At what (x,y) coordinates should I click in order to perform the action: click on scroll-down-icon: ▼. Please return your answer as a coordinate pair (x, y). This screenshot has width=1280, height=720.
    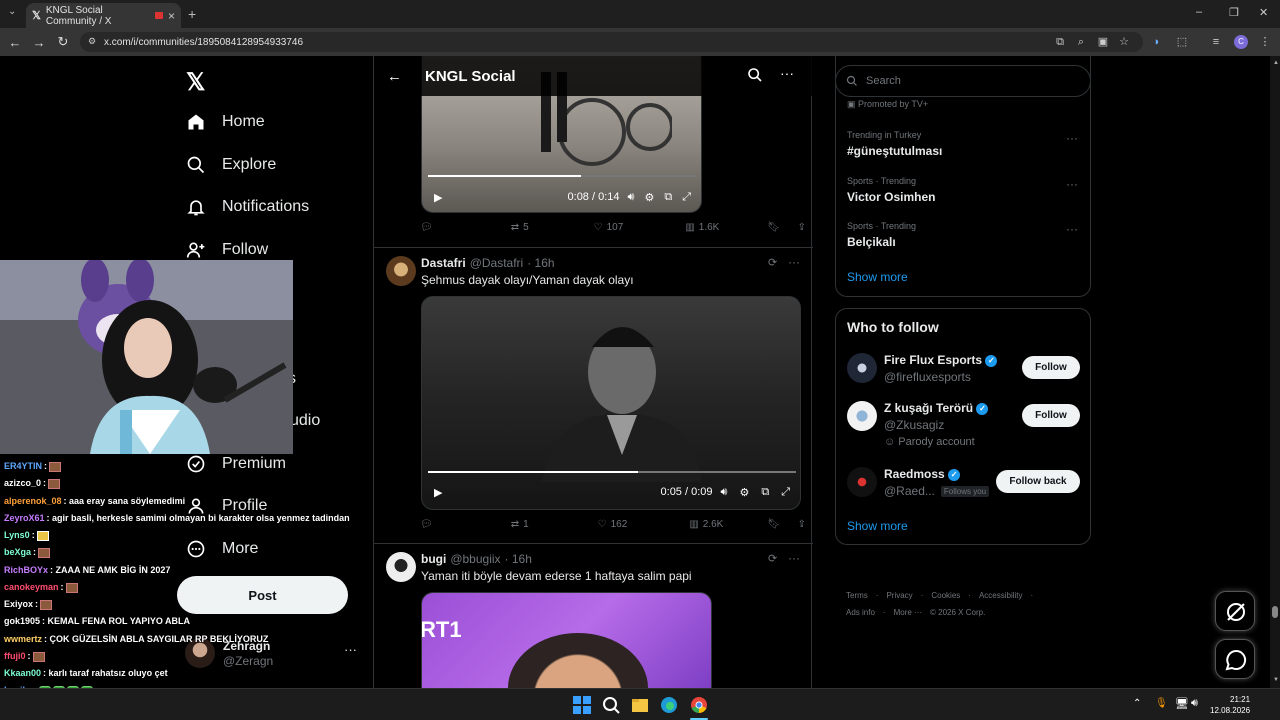
    Looking at the image, I should click on (1276, 680).